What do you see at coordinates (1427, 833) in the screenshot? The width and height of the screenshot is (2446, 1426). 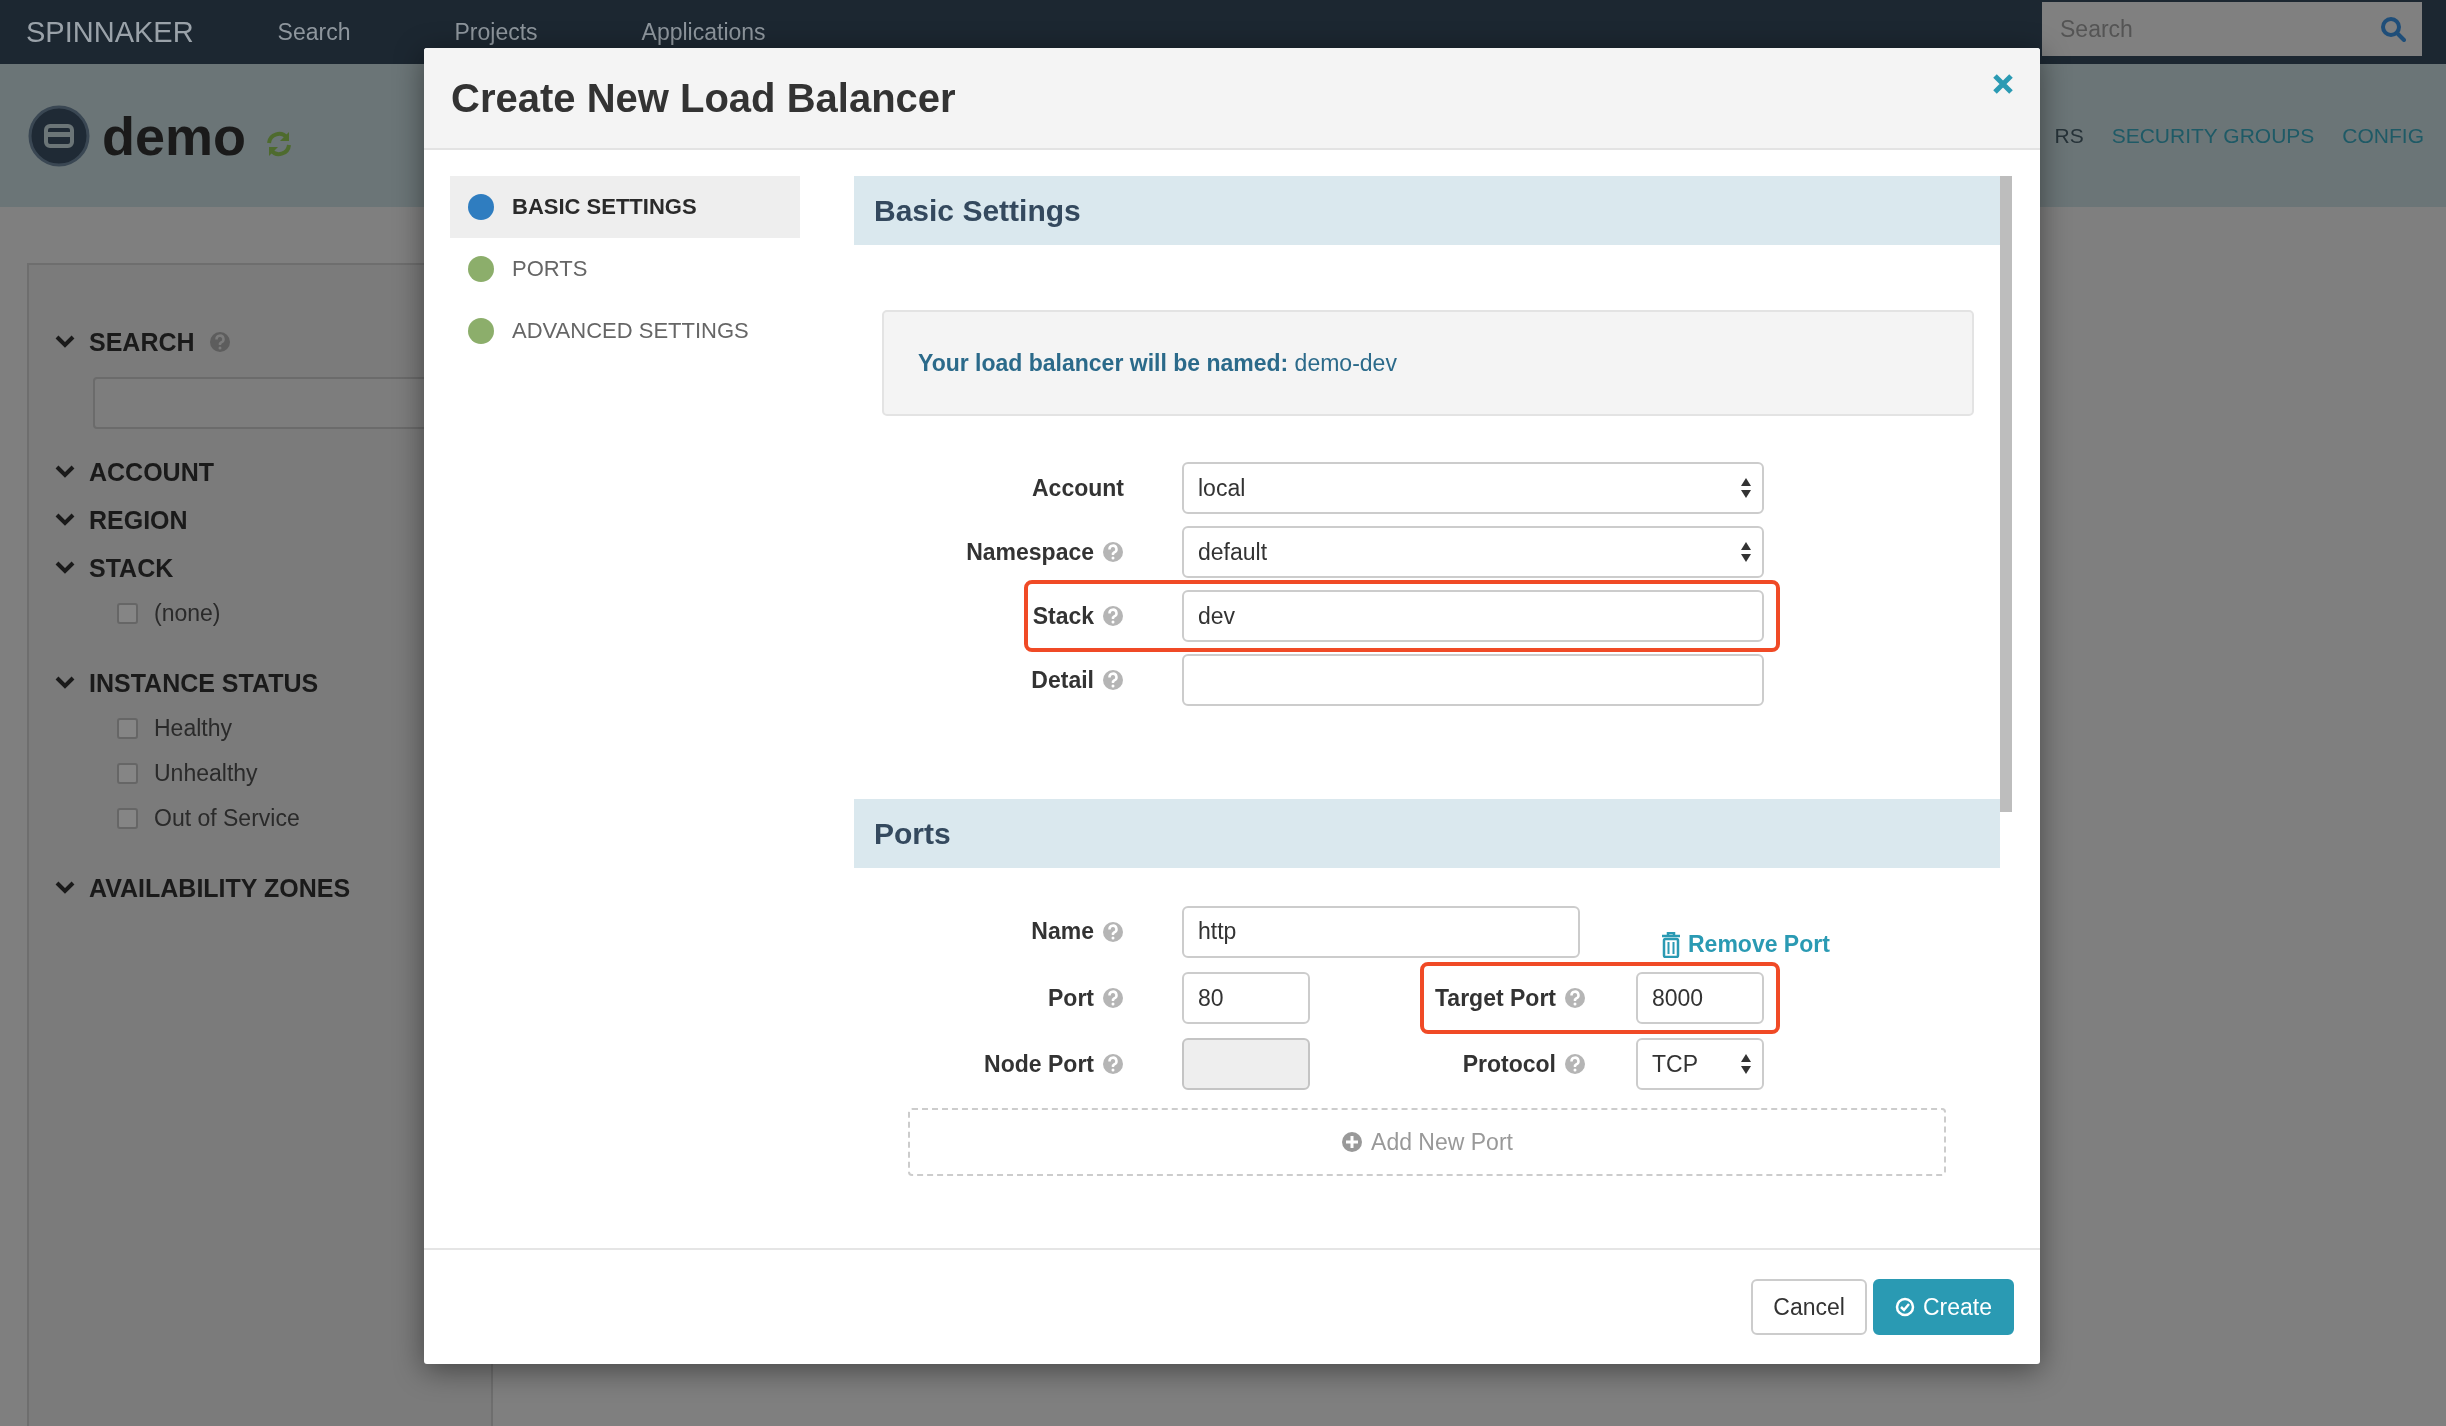 I see `section-header: Ports` at bounding box center [1427, 833].